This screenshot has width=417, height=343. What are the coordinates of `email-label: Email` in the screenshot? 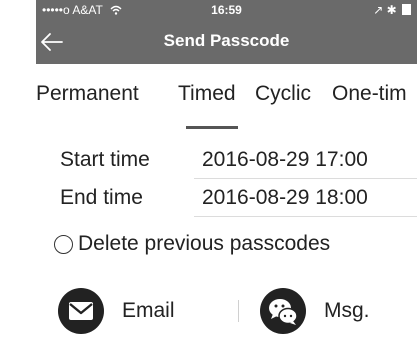 It's located at (148, 310).